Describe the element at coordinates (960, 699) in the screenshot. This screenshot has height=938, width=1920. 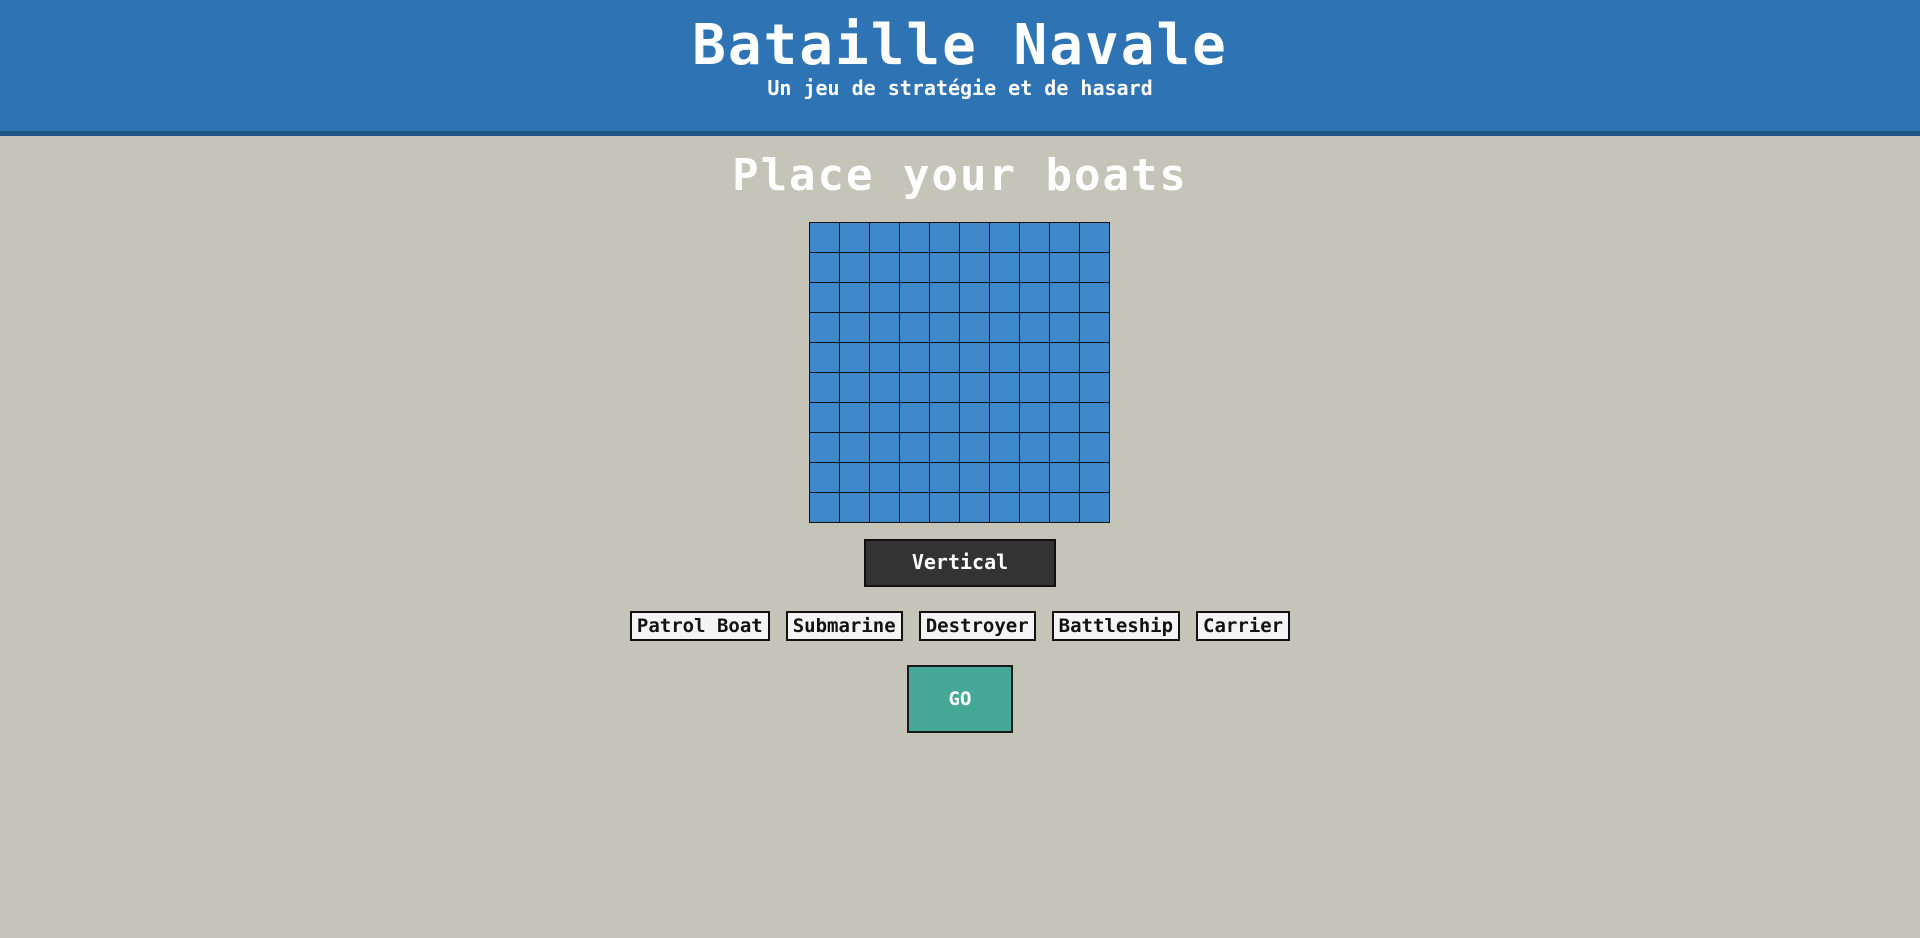
I see `go-button: GO` at that location.